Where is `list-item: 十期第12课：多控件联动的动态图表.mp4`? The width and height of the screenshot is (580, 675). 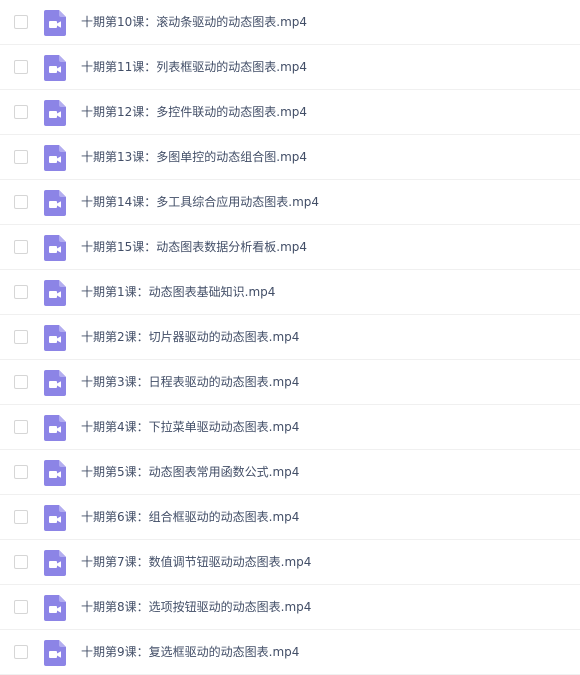 list-item: 十期第12课：多控件联动的动态图表.mp4 is located at coordinates (290, 112).